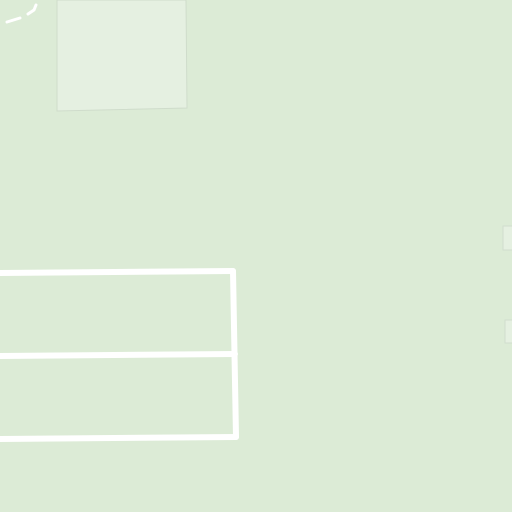 Image resolution: width=512 pixels, height=512 pixels. What do you see at coordinates (119, 438) in the screenshot?
I see `path-lower-edge` at bounding box center [119, 438].